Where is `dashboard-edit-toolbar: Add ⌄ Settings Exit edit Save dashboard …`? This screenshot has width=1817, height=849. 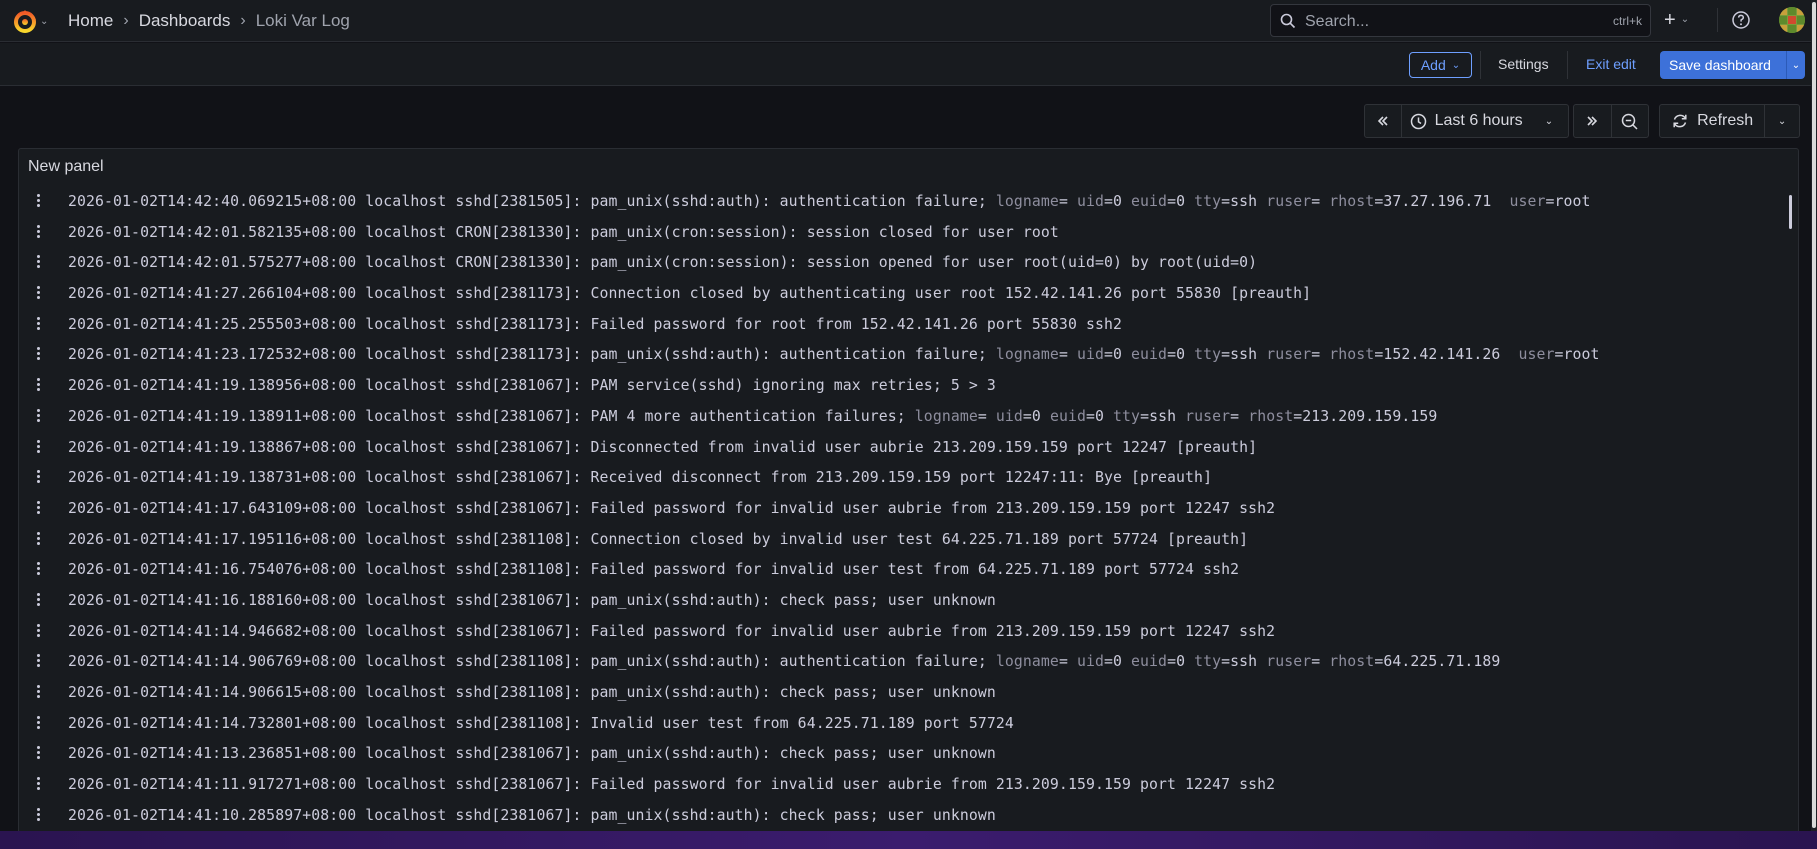 dashboard-edit-toolbar: Add ⌄ Settings Exit edit Save dashboard … is located at coordinates (908, 64).